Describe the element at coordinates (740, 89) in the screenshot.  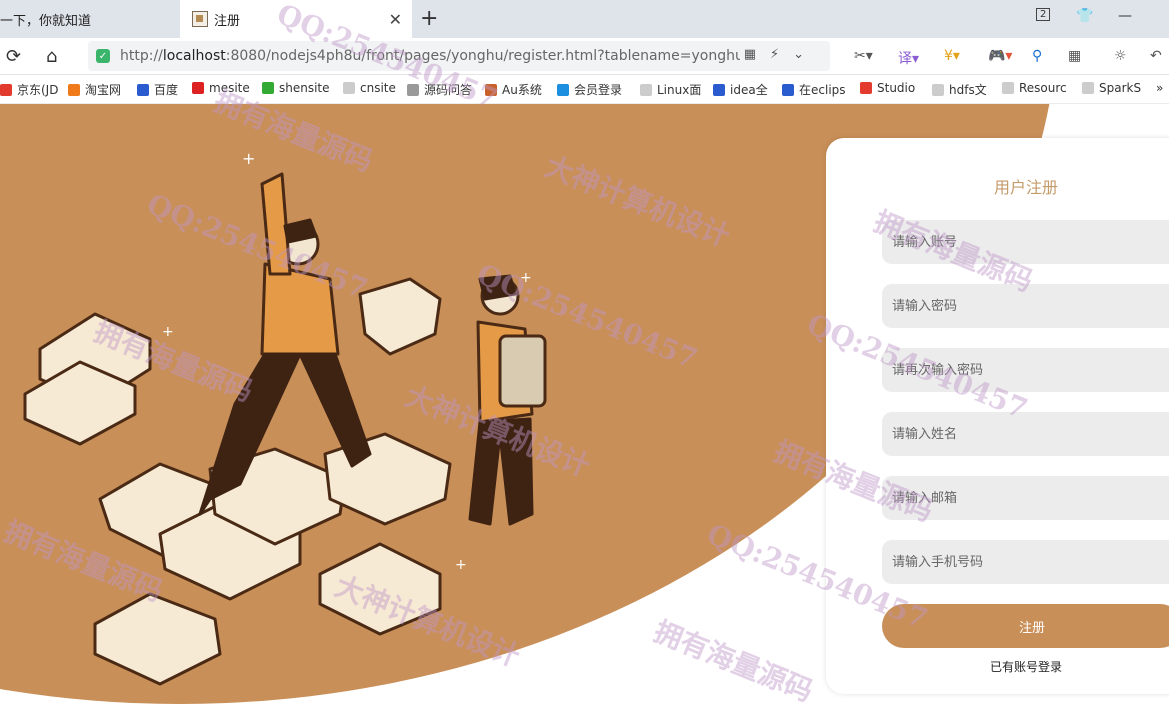
I see `bookmark-item: idea全` at that location.